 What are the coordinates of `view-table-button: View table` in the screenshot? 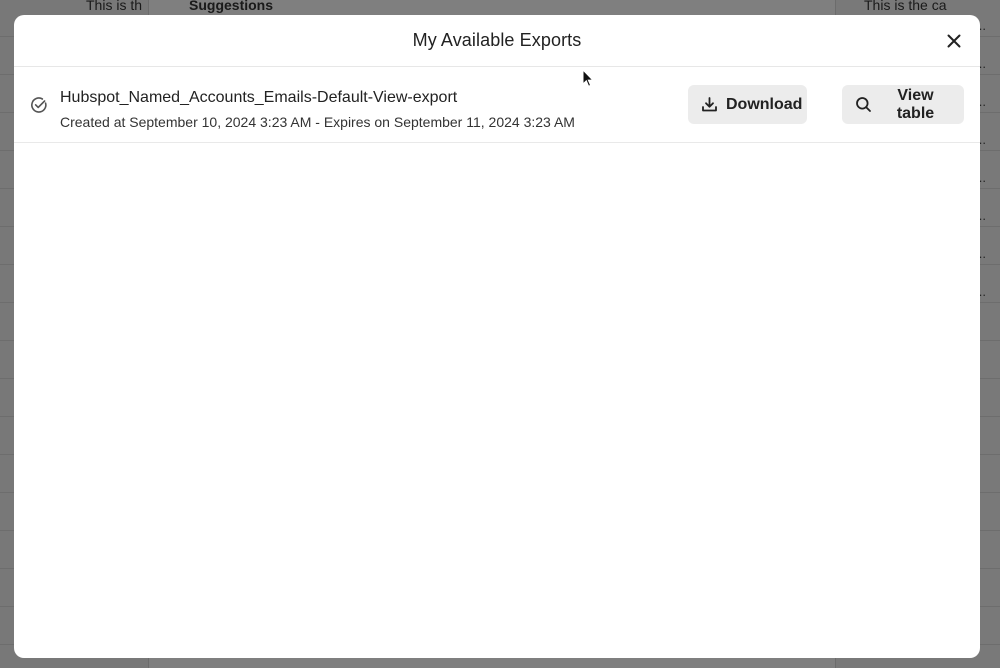 It's located at (903, 104).